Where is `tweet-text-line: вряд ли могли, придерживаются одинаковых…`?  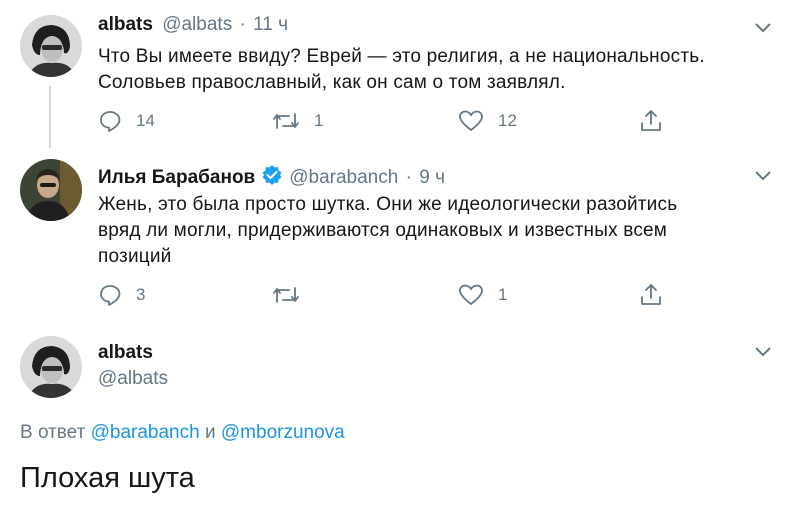 tweet-text-line: вряд ли могли, придерживаются одинаковых… is located at coordinates (383, 230).